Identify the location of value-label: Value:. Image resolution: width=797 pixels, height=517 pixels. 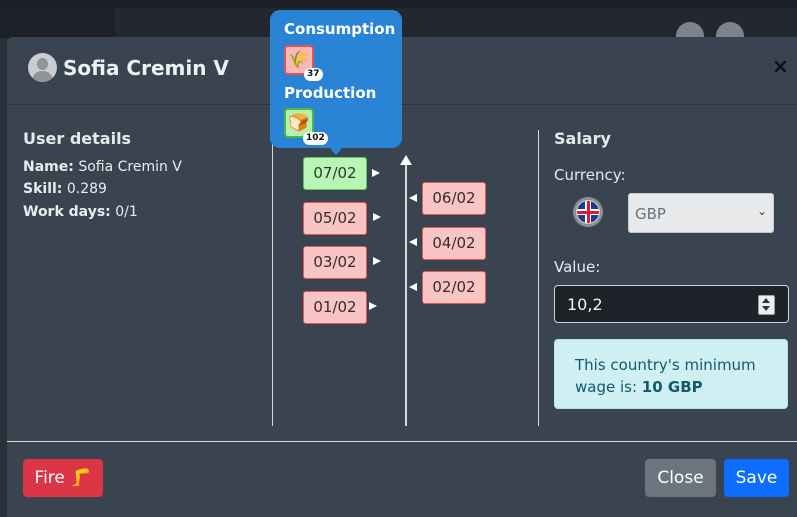
(577, 267).